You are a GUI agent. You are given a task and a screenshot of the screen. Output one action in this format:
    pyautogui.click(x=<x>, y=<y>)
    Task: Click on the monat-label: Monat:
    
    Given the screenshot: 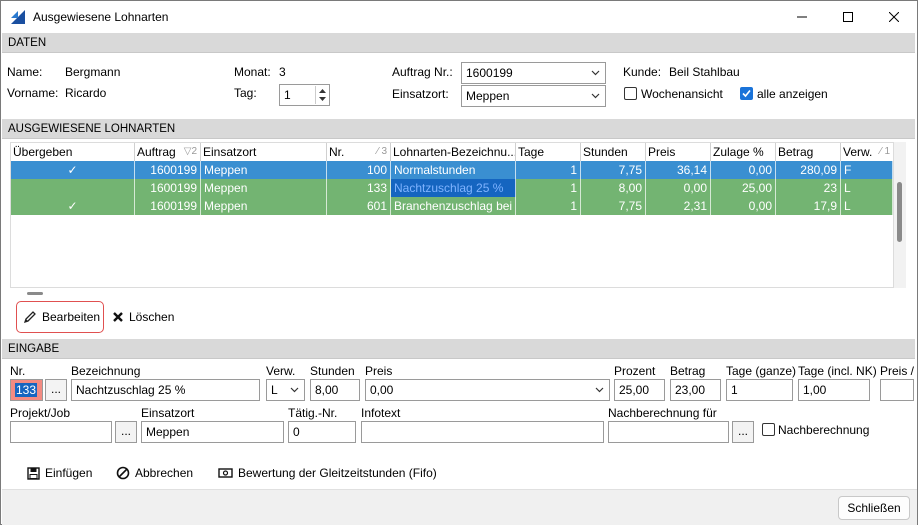 What is the action you would take?
    pyautogui.click(x=252, y=72)
    